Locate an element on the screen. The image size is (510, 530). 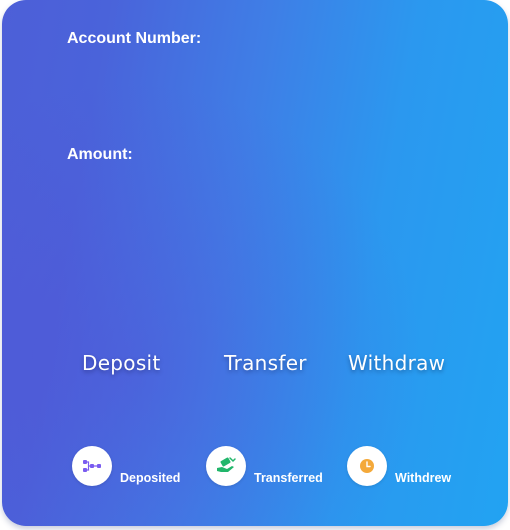
account-number-input is located at coordinates (257, 76).